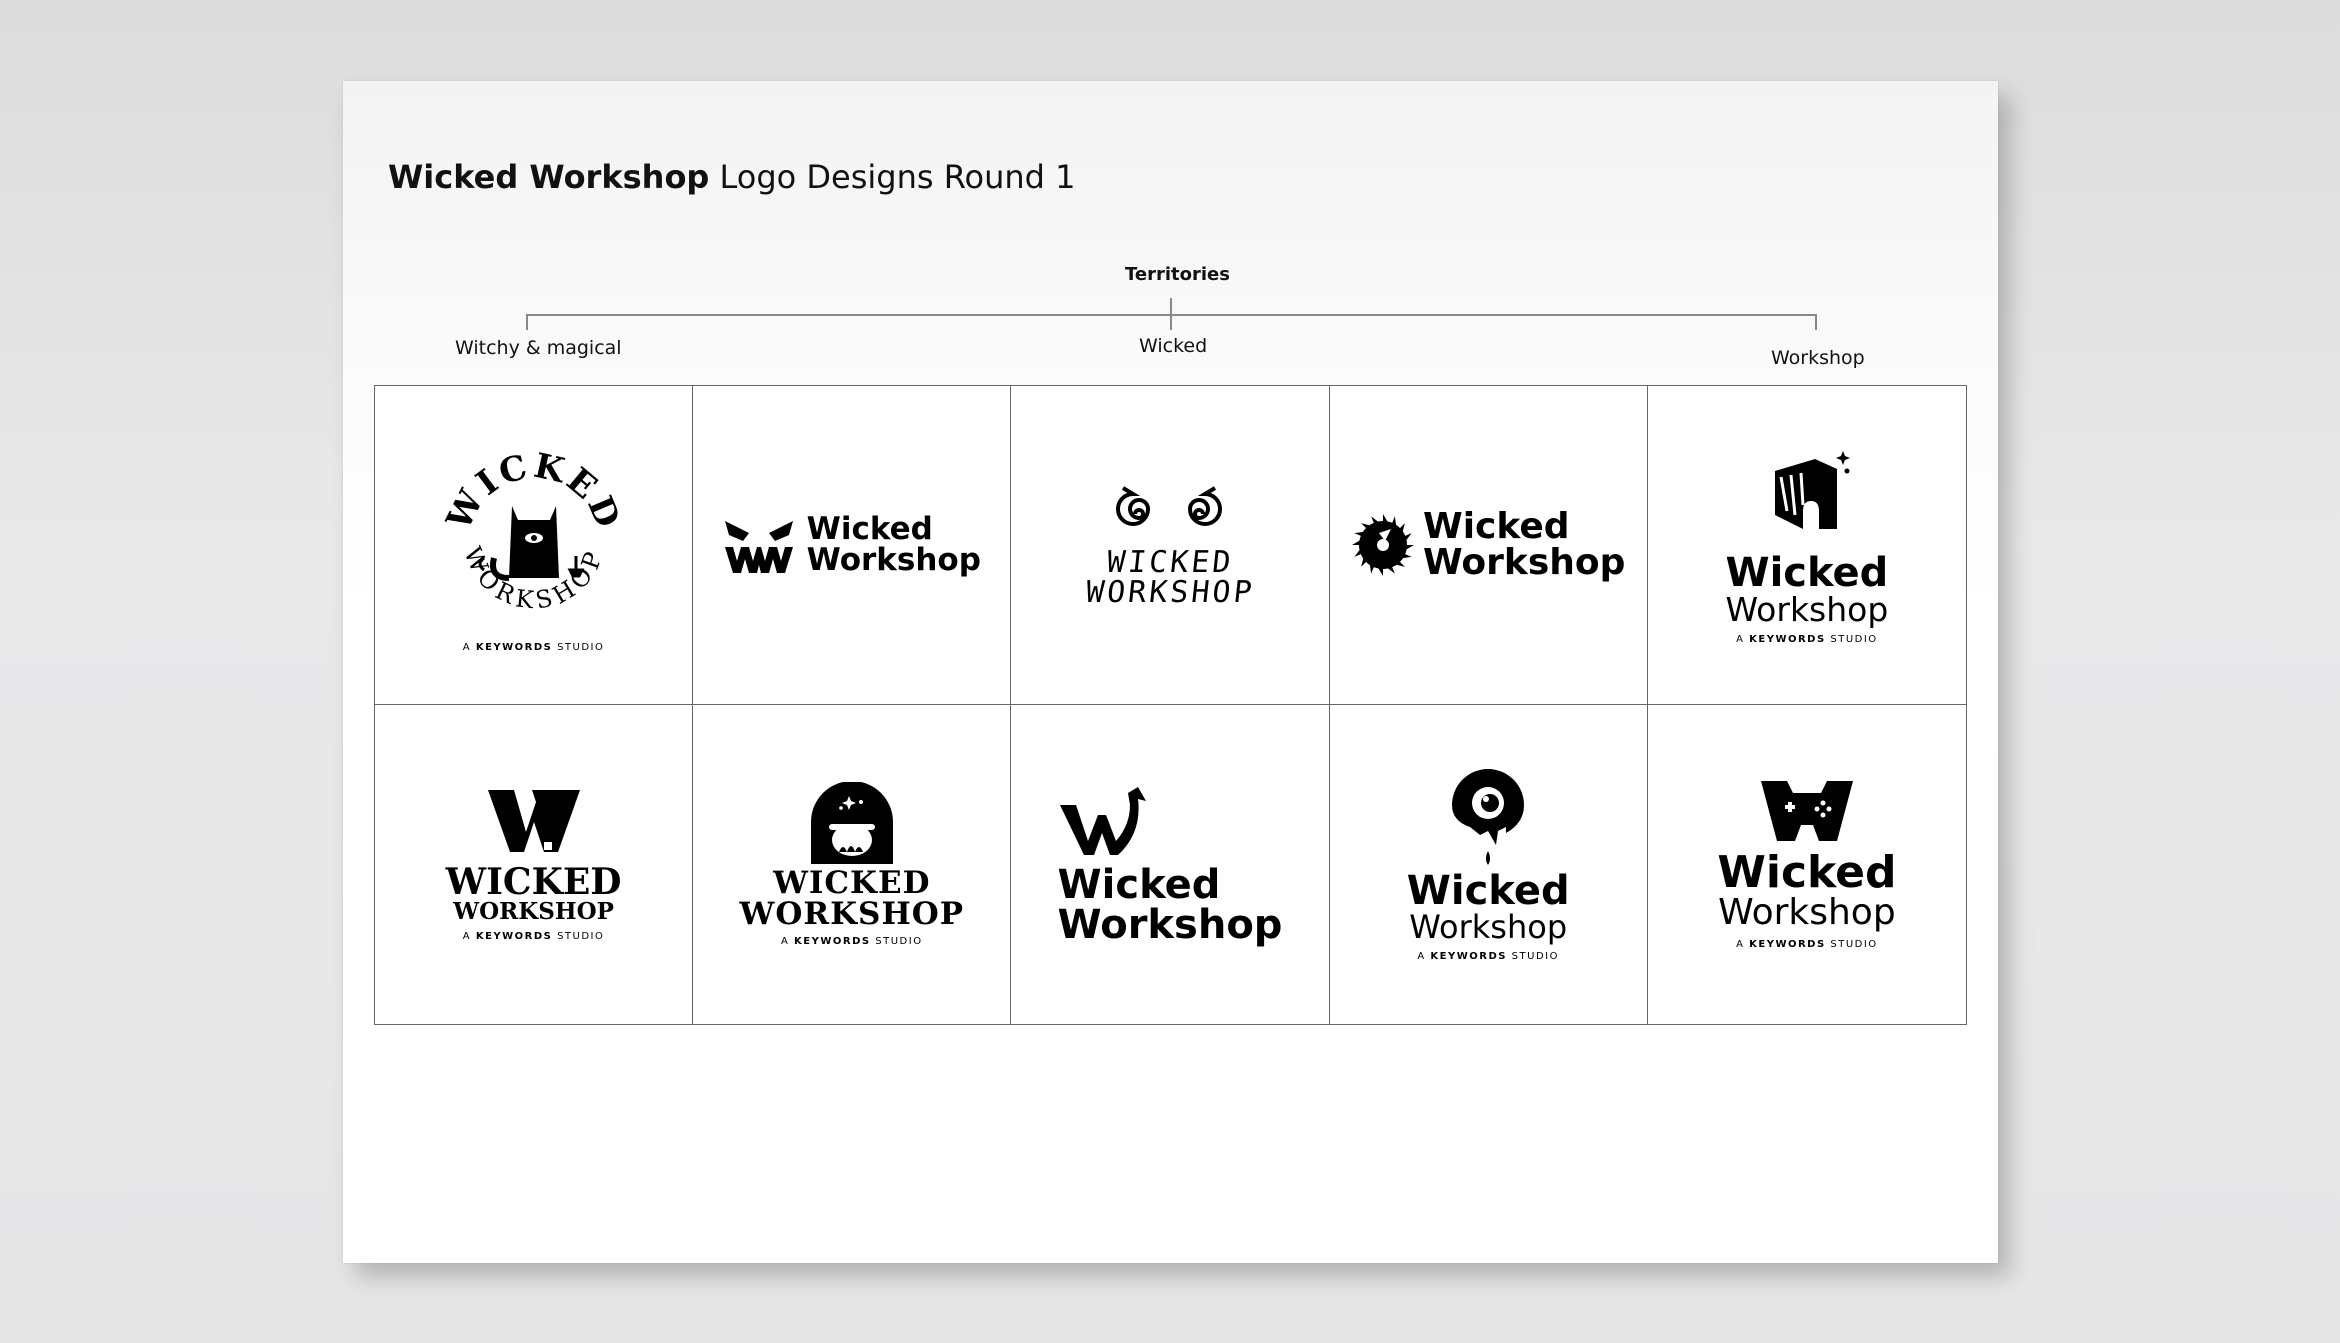  I want to click on logo-cell-10: Wicked Workshop A KEYWORDS STUDIO, so click(1806, 864).